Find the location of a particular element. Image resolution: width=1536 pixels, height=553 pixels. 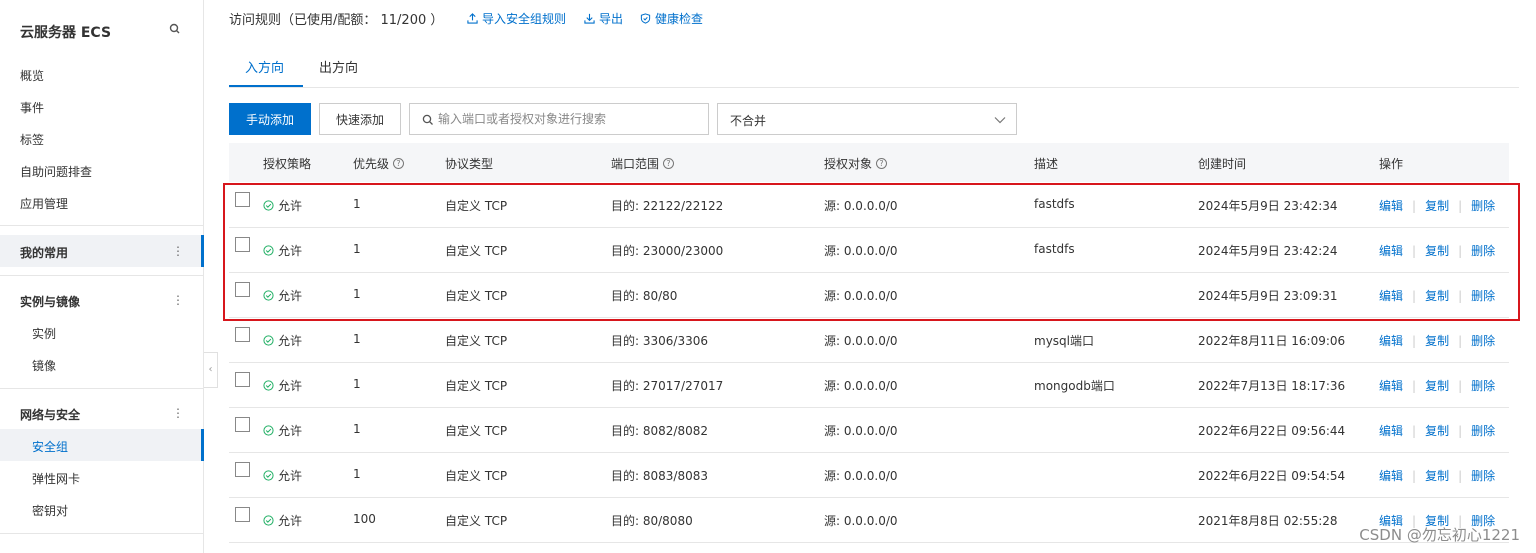

watermark: CSDN @勿忘初心1221 is located at coordinates (1439, 535).